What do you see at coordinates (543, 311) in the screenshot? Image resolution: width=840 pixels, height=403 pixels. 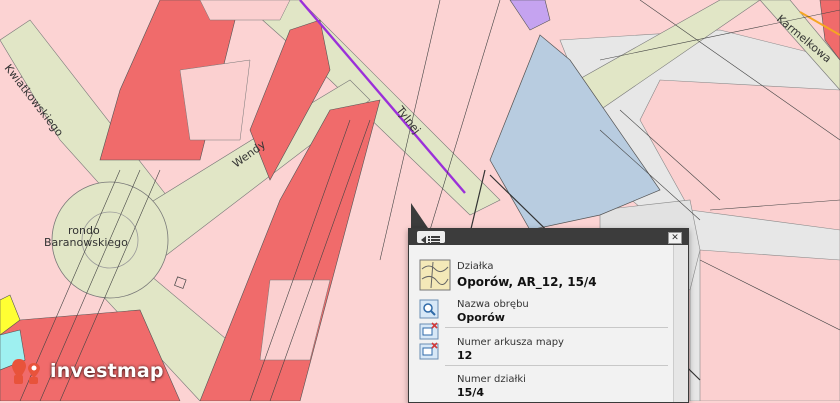 I see `field-nazwa-obrebu: Nazwa obrębu Oporów` at bounding box center [543, 311].